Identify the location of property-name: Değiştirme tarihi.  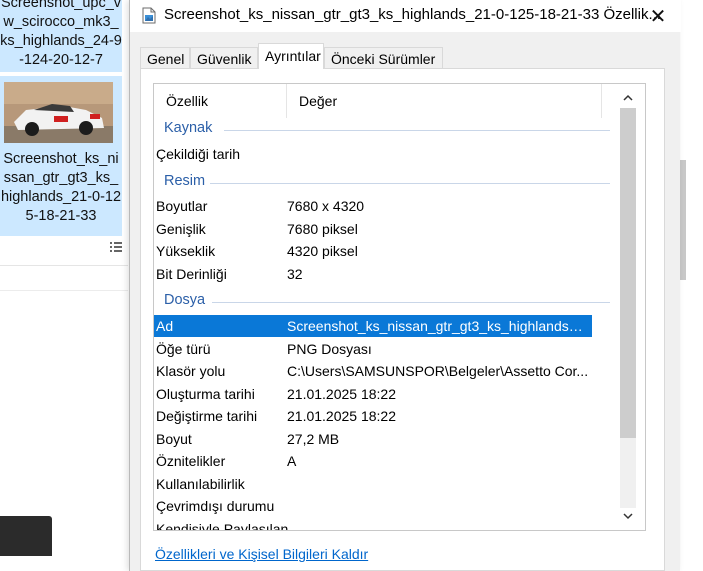
(207, 416).